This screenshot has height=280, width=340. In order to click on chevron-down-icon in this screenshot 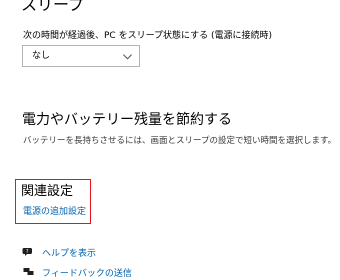, I will do `click(127, 57)`.